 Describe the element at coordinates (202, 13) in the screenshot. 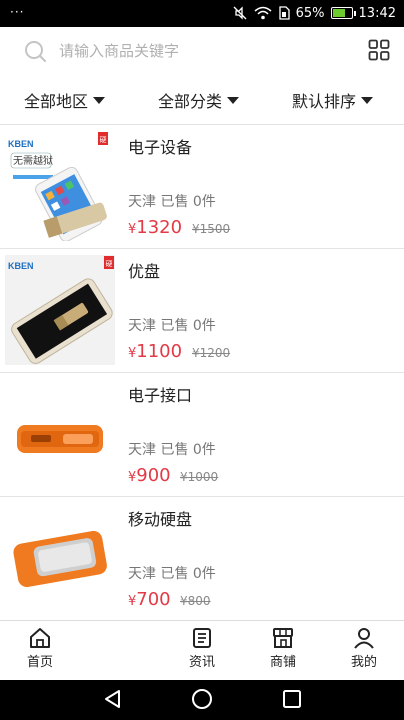

I see `status-bar: ··· 65% 13:42` at that location.